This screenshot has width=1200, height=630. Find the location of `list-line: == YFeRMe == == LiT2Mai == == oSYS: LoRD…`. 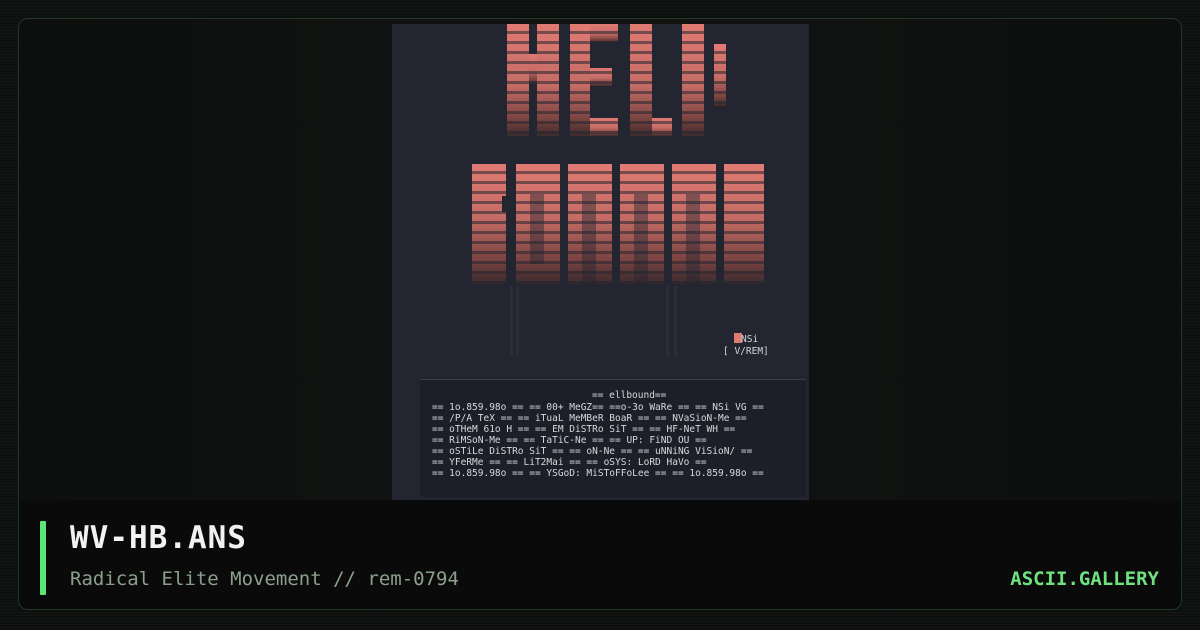

list-line: == YFeRMe == == LiT2Mai == == oSYS: LoRD… is located at coordinates (569, 462).